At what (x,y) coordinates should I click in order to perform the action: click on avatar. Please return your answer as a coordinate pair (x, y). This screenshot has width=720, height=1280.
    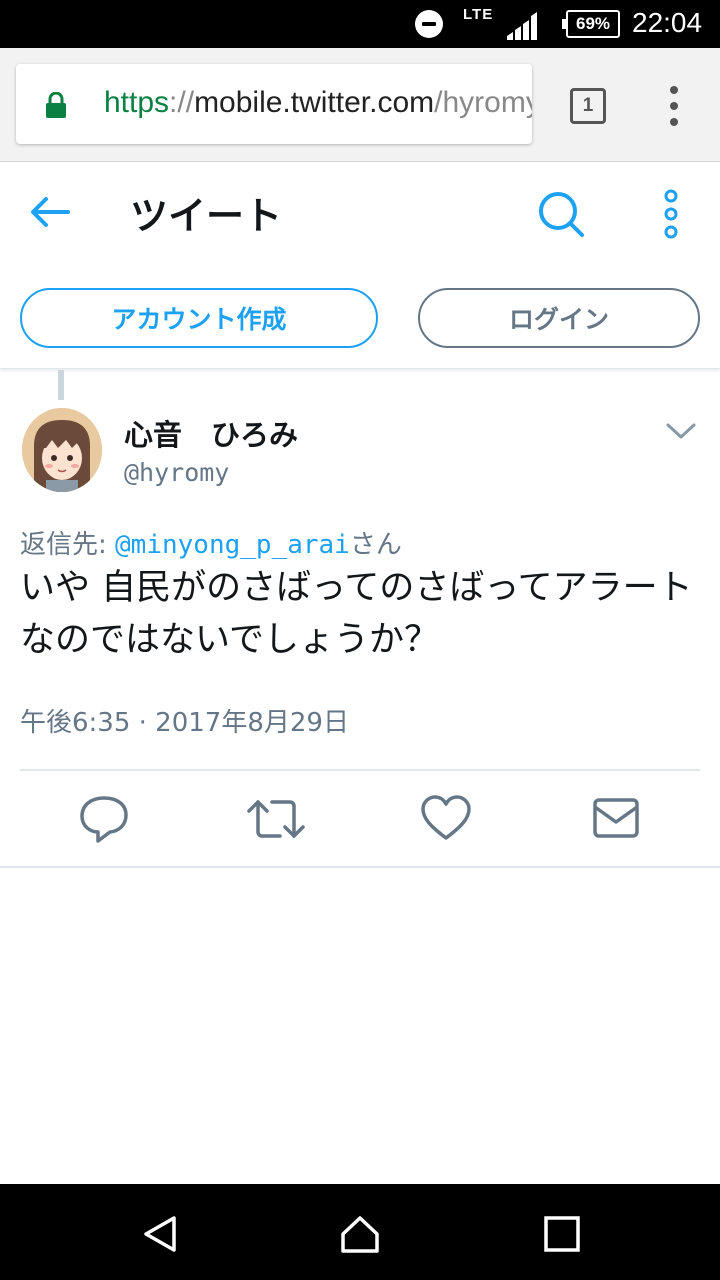
    Looking at the image, I should click on (62, 450).